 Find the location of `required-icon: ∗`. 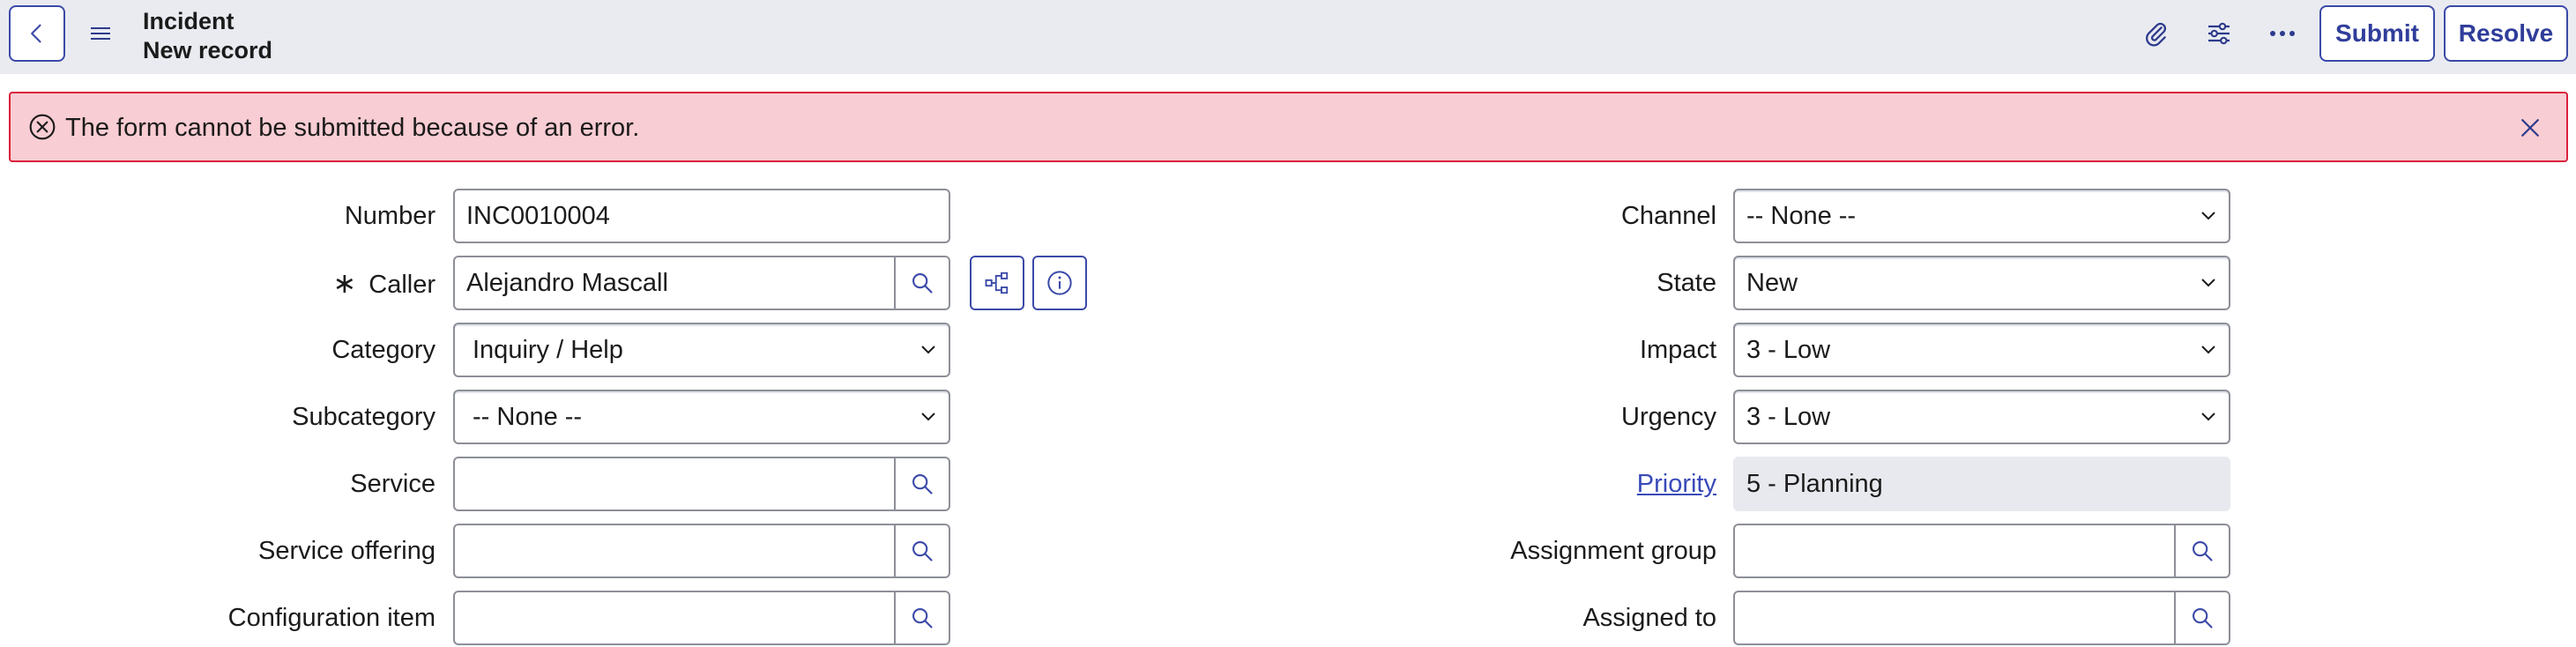

required-icon: ∗ is located at coordinates (345, 283).